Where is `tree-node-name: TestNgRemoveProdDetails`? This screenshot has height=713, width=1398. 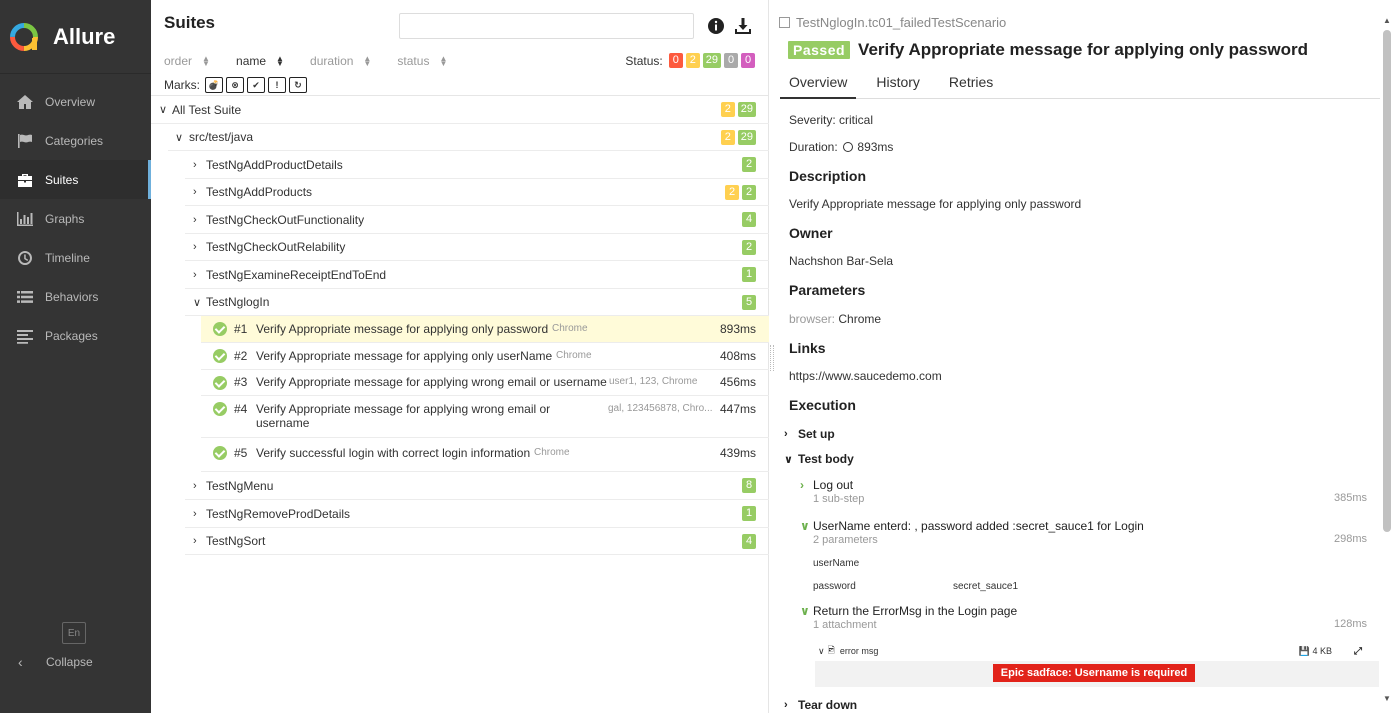
tree-node-name: TestNgRemoveProdDetails is located at coordinates (278, 513).